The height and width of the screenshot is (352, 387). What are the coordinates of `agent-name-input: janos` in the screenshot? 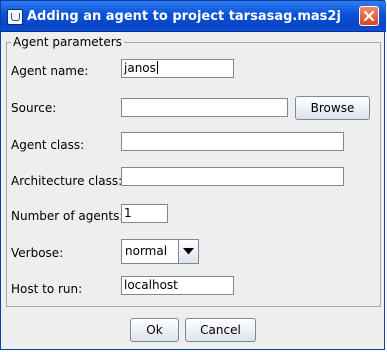 It's located at (177, 68).